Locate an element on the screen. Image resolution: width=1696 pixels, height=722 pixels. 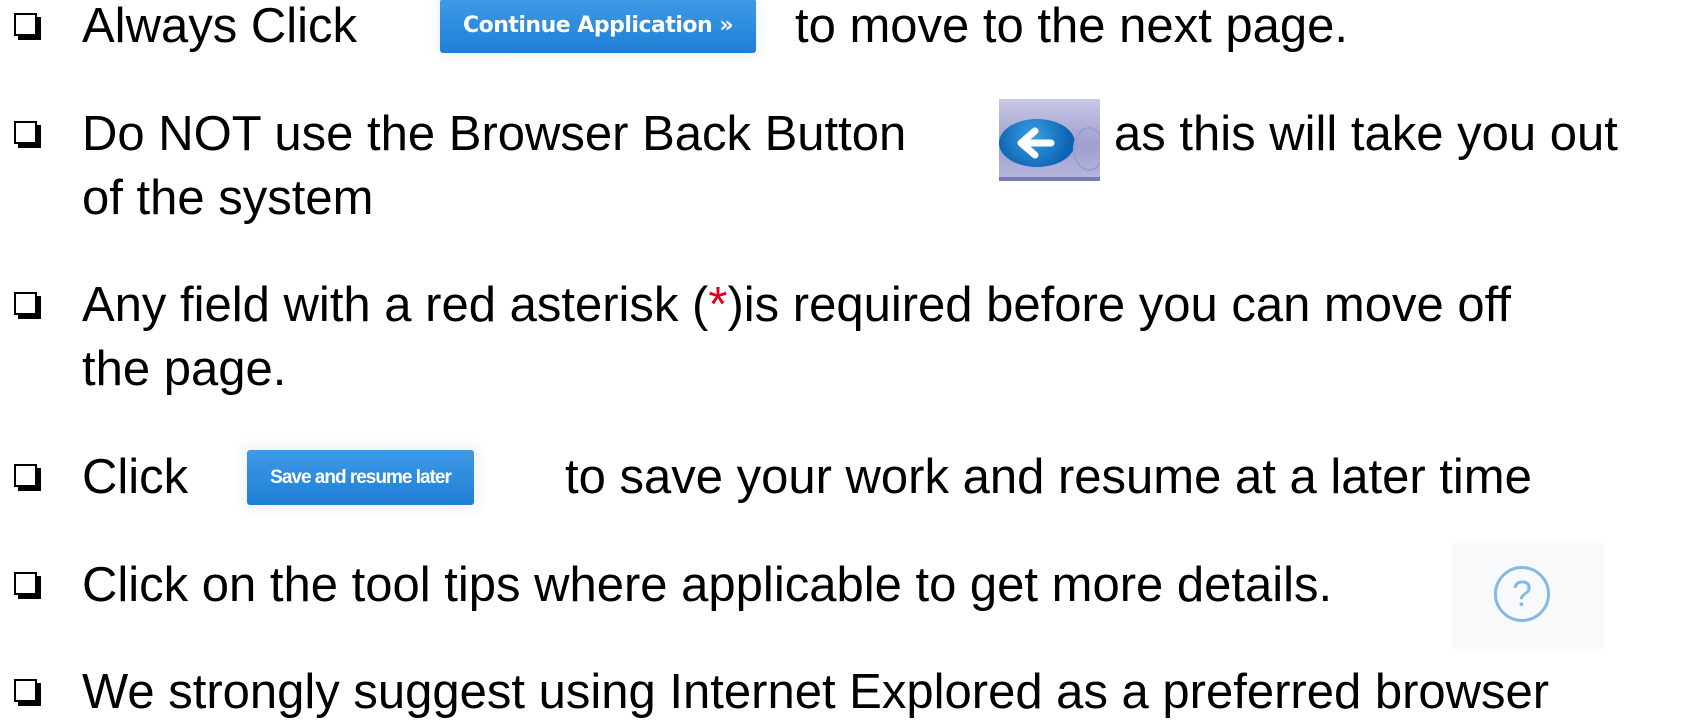
bullet-required-after: )is required before you can move off is located at coordinates (1119, 305).